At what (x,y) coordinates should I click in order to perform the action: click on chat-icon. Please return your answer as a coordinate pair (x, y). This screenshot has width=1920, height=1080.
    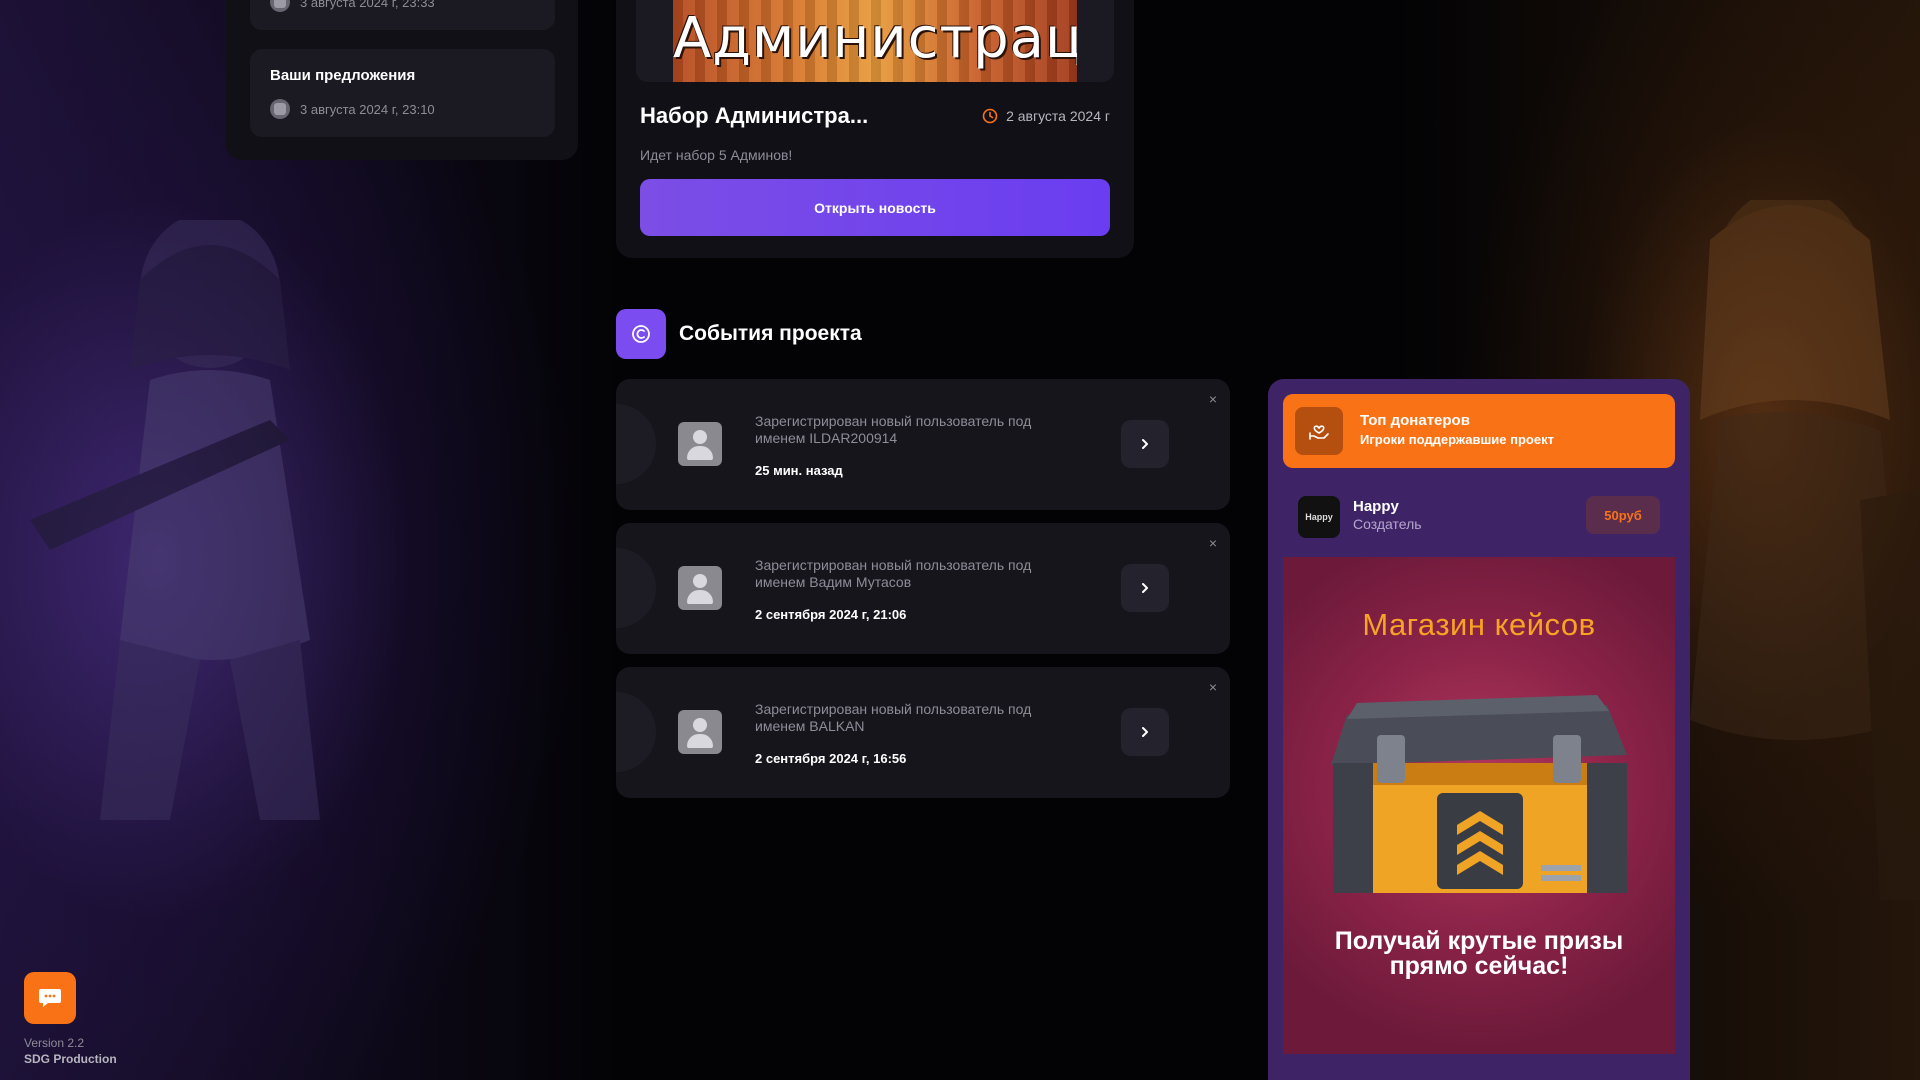
    Looking at the image, I should click on (50, 998).